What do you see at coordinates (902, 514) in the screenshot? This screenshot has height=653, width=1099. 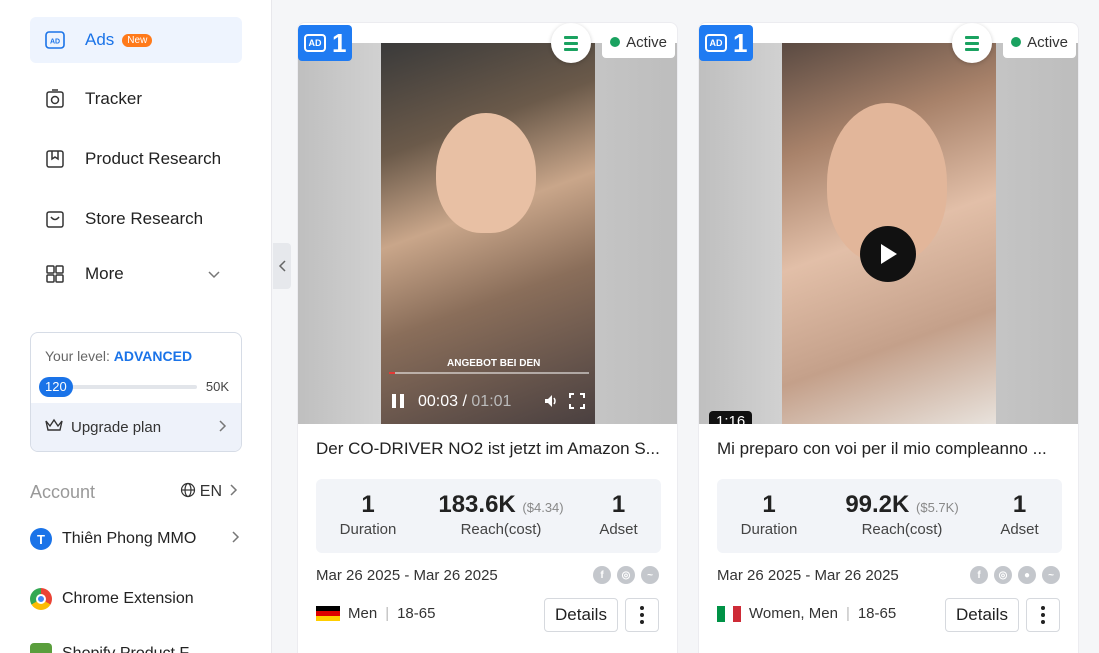 I see `stat-reach: 99.2K ($5.7K) Reach(cost)` at bounding box center [902, 514].